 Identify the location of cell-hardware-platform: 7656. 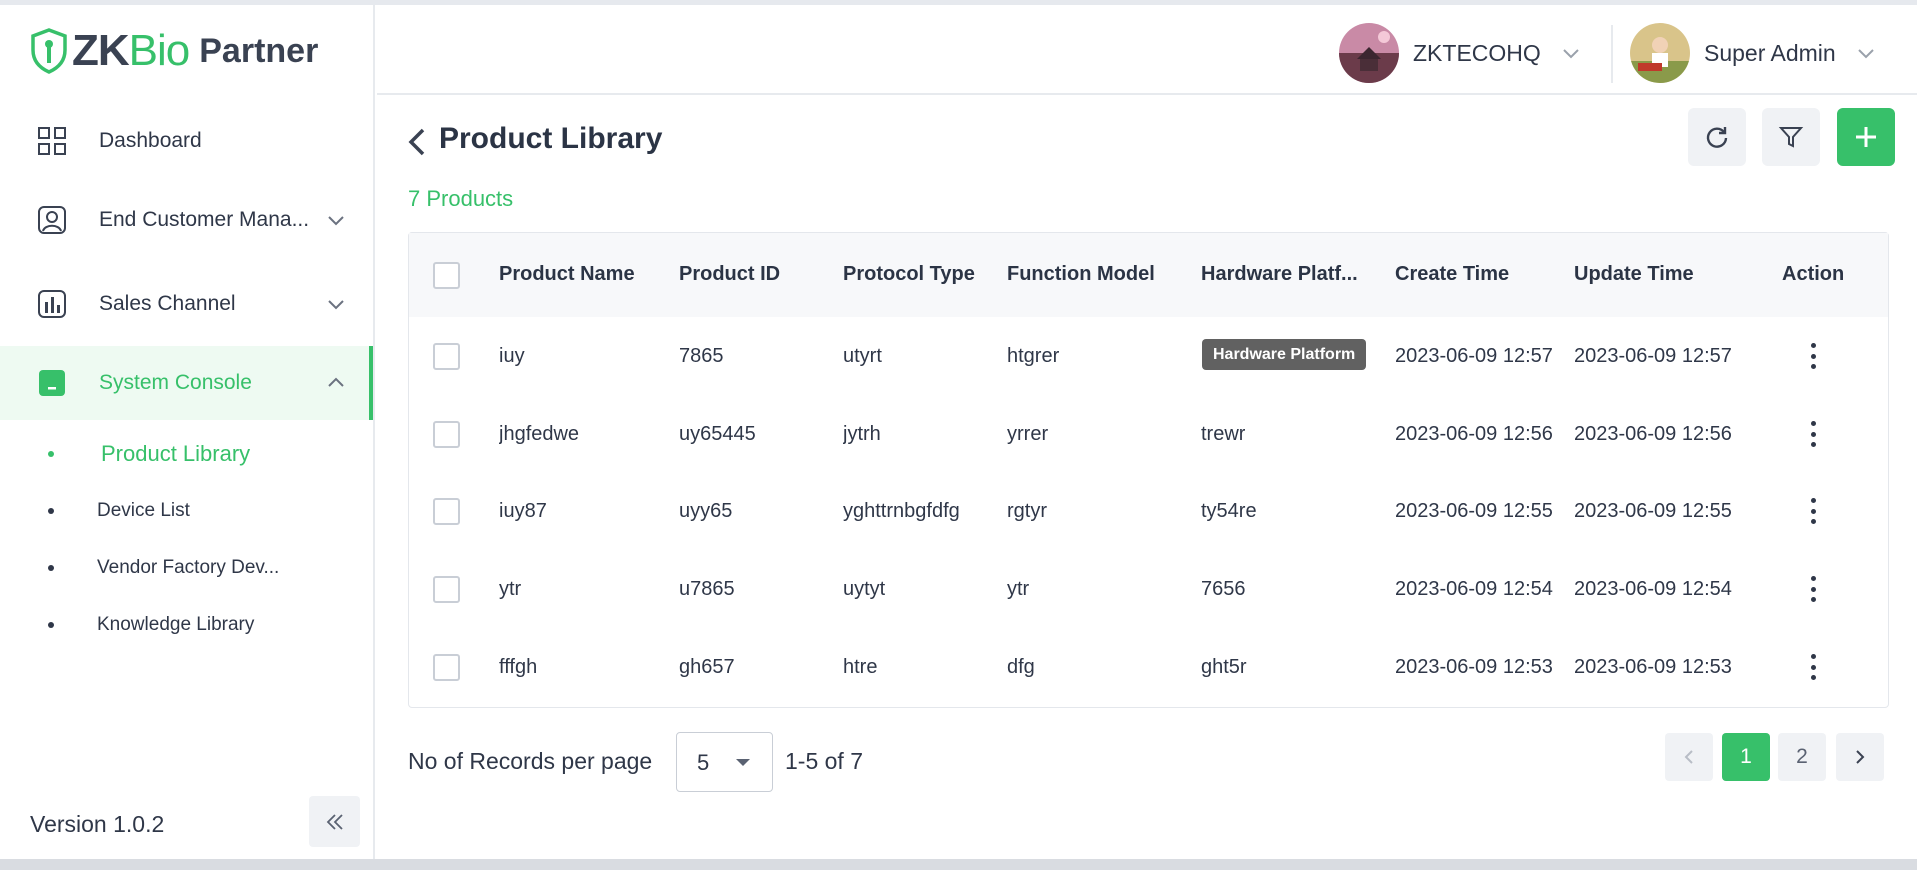
(1223, 589).